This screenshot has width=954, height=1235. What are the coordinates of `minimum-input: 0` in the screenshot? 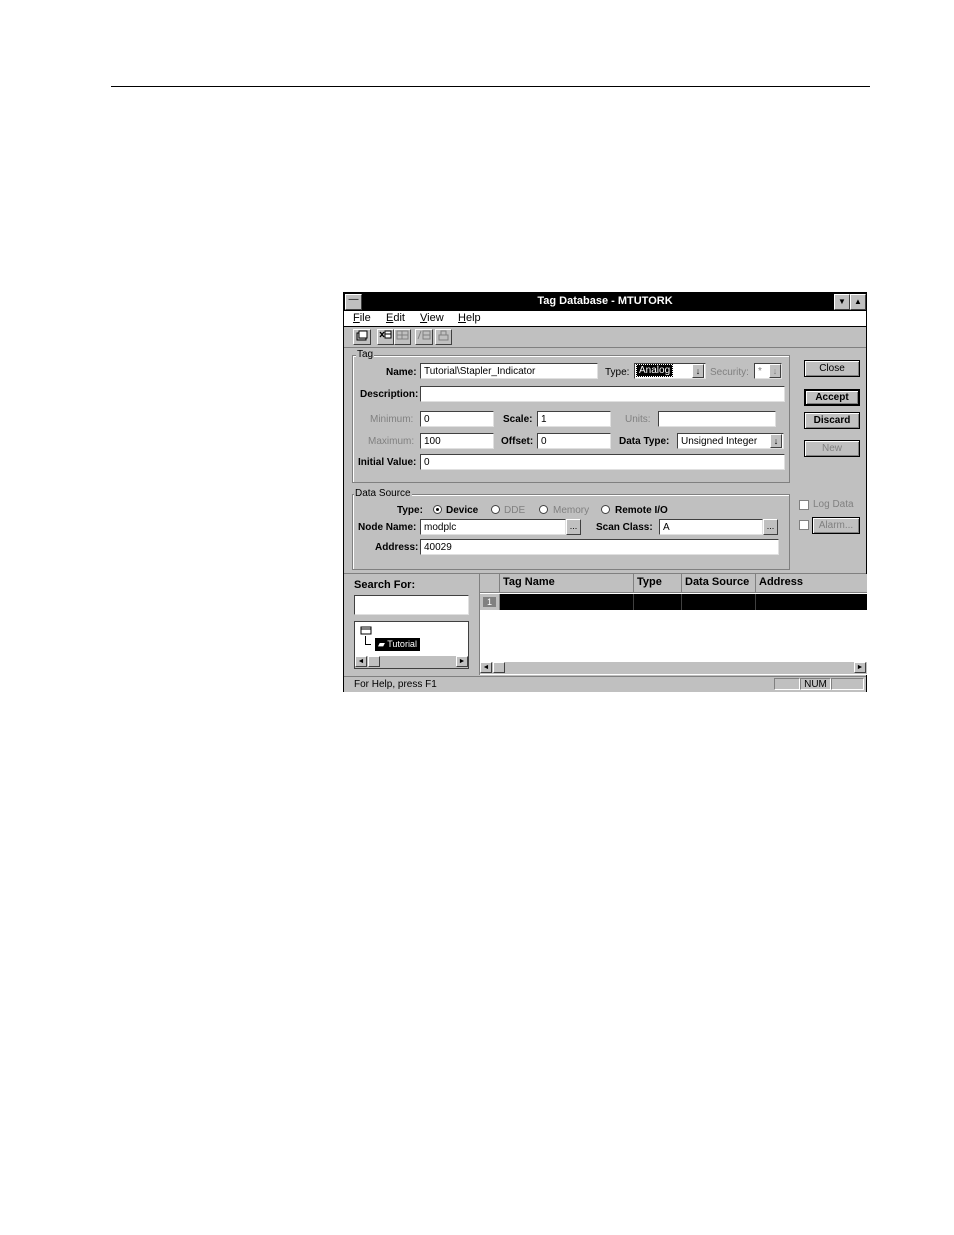 It's located at (457, 419).